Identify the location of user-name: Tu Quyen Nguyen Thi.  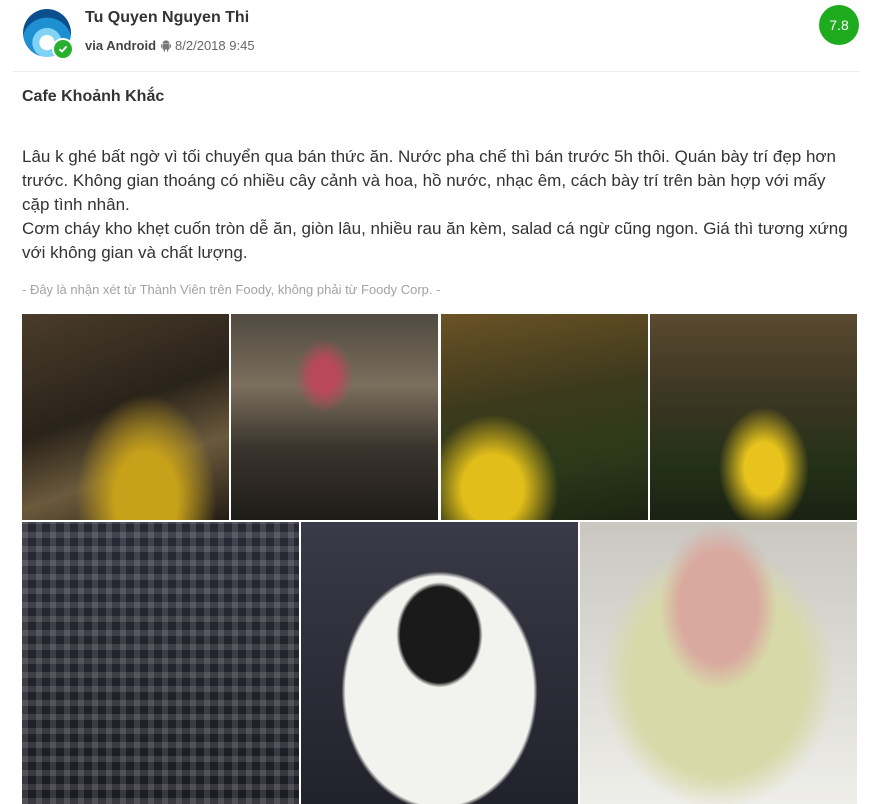
(167, 18).